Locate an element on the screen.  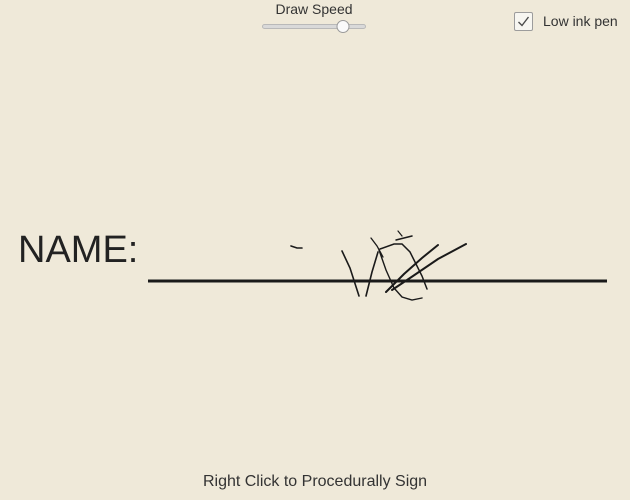
signature-strokes is located at coordinates (378, 265).